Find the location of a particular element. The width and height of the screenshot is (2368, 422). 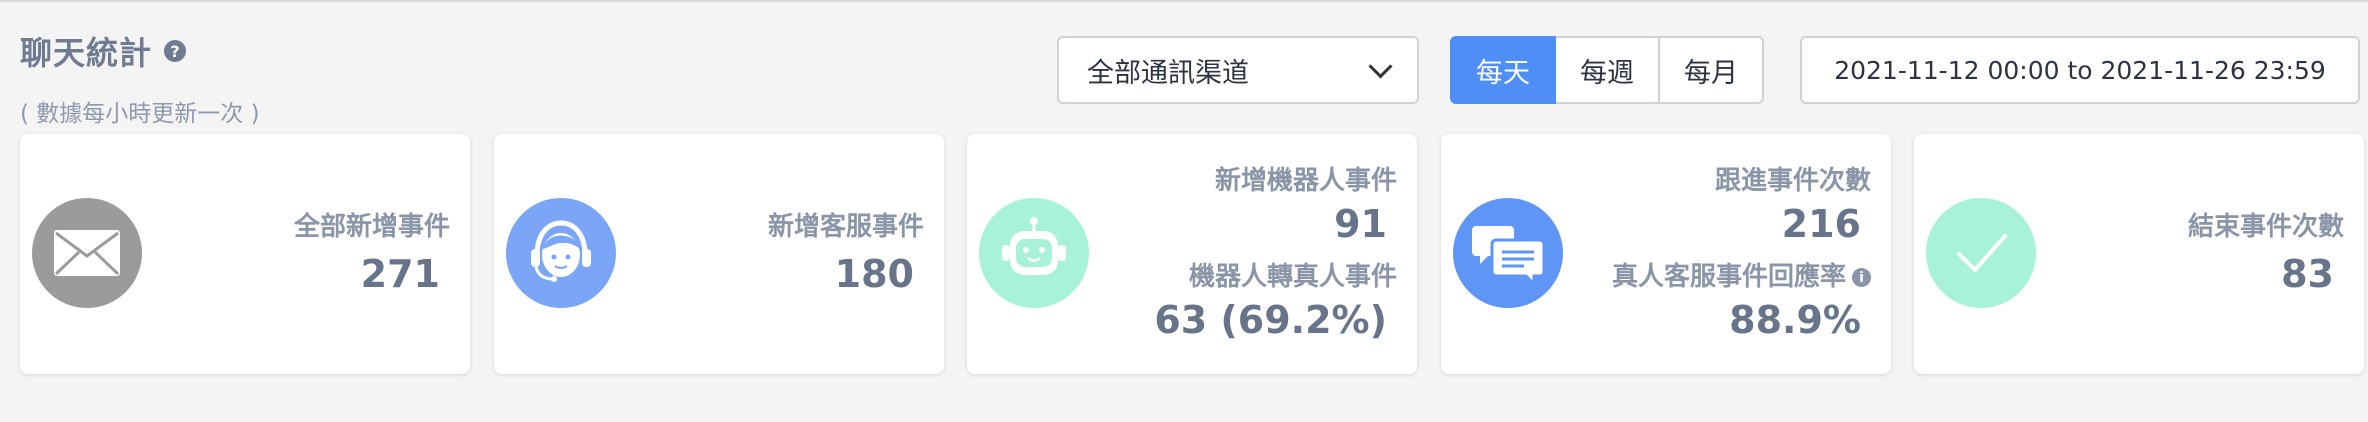

page-subtitle: ( 數據每小時更新一次 ) is located at coordinates (140, 114).